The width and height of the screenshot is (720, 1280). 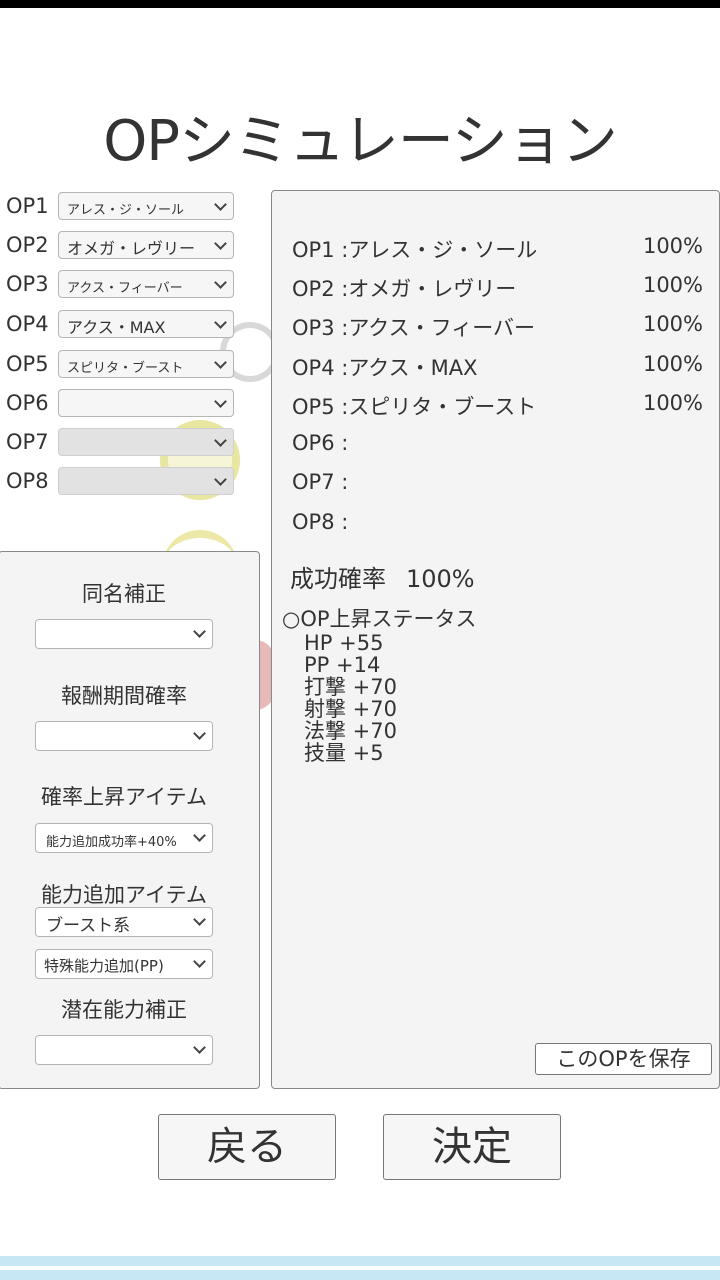 I want to click on result-op3: OP3 :アクス・フィーバー, so click(x=413, y=327).